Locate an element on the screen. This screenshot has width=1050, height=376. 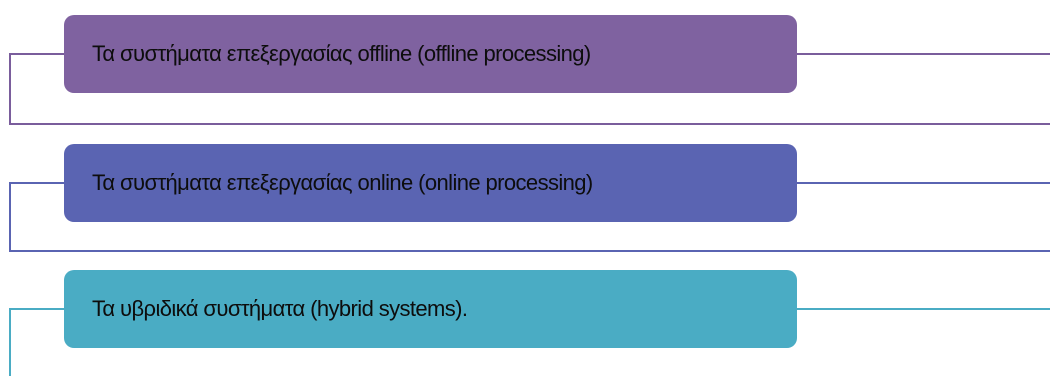
item-box-hybrid: Τα υβριδικά συστήματα (hybrid systems). is located at coordinates (430, 309).